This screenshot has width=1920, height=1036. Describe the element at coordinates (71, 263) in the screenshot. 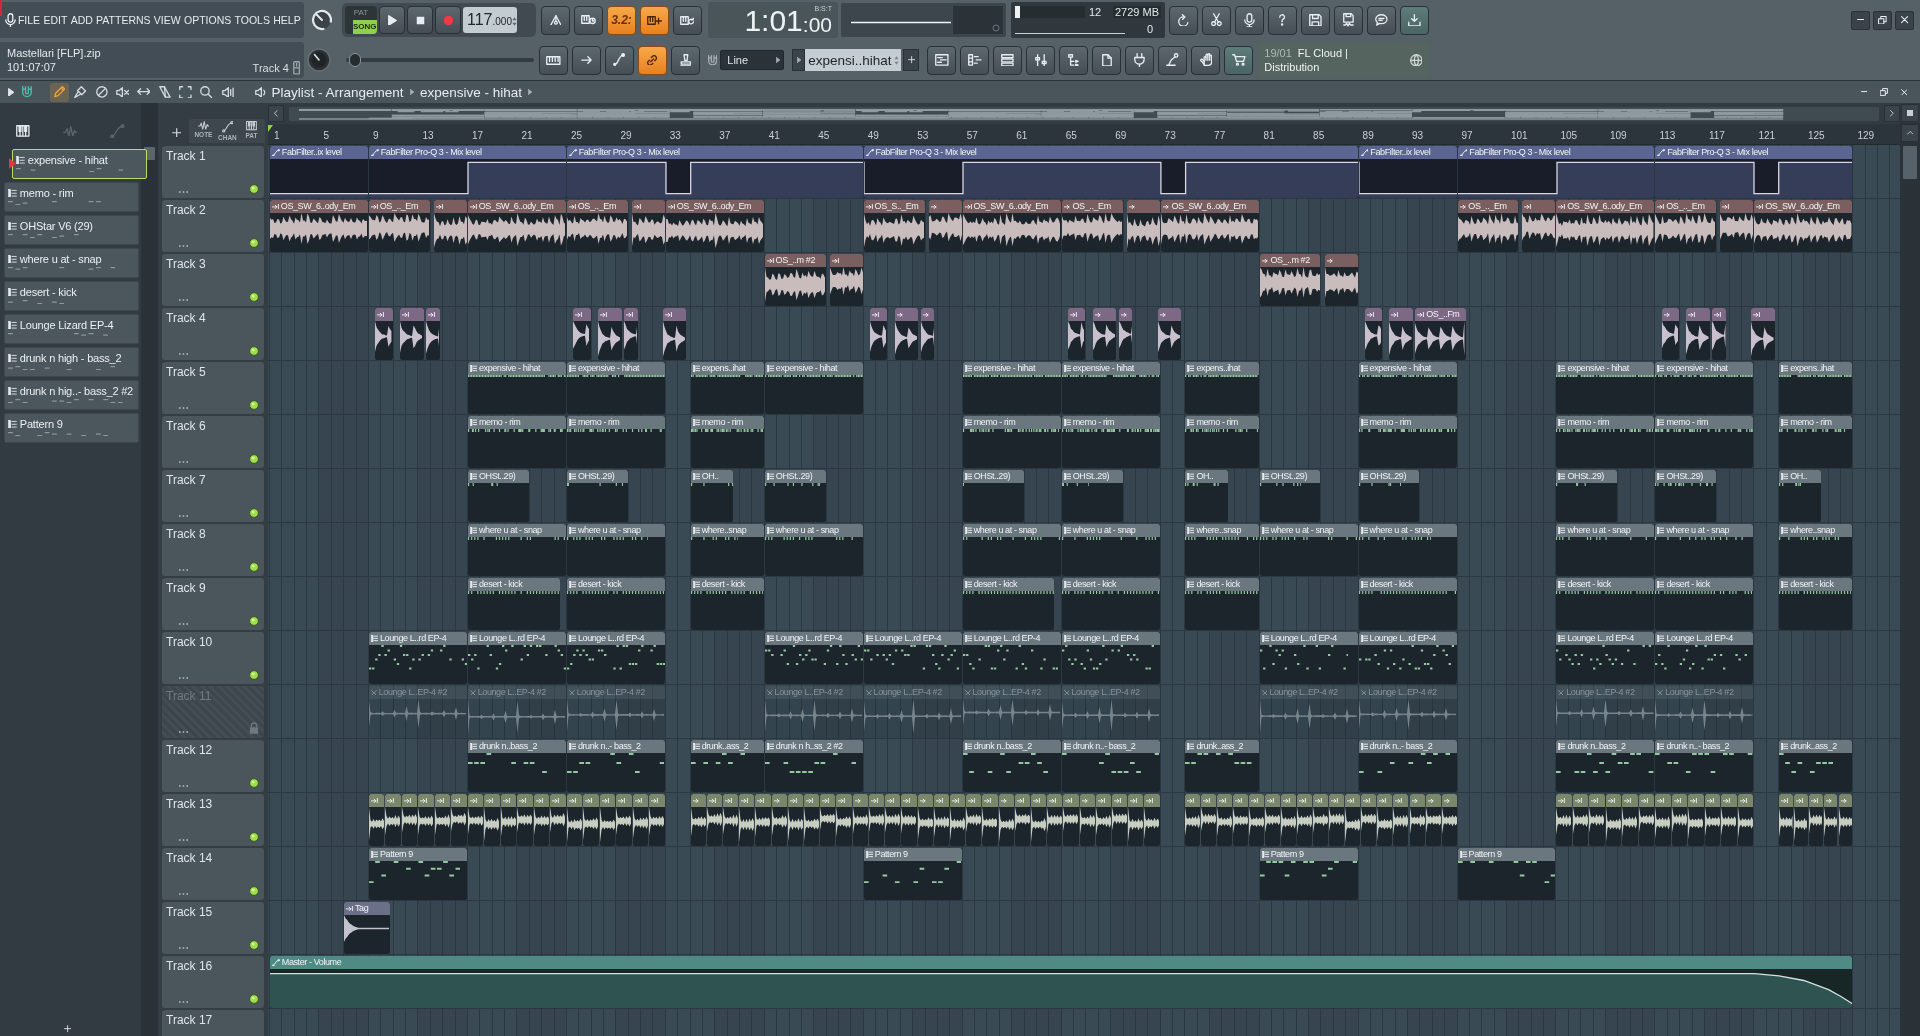

I see `pattern-item: where u at - snap` at that location.